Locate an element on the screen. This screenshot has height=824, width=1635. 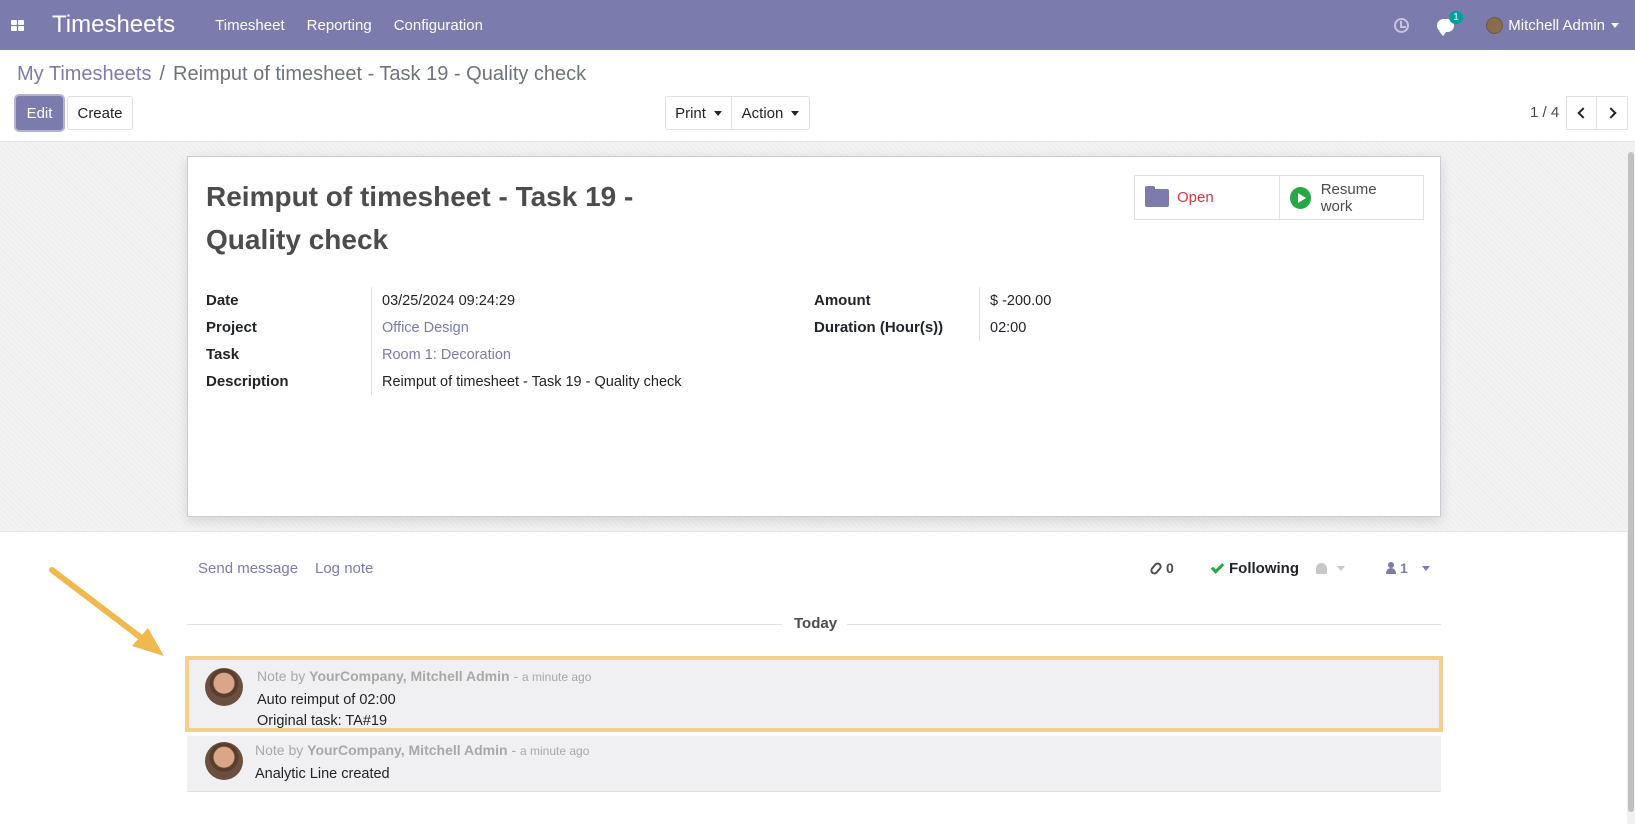
print-dropdown: Print is located at coordinates (698, 113).